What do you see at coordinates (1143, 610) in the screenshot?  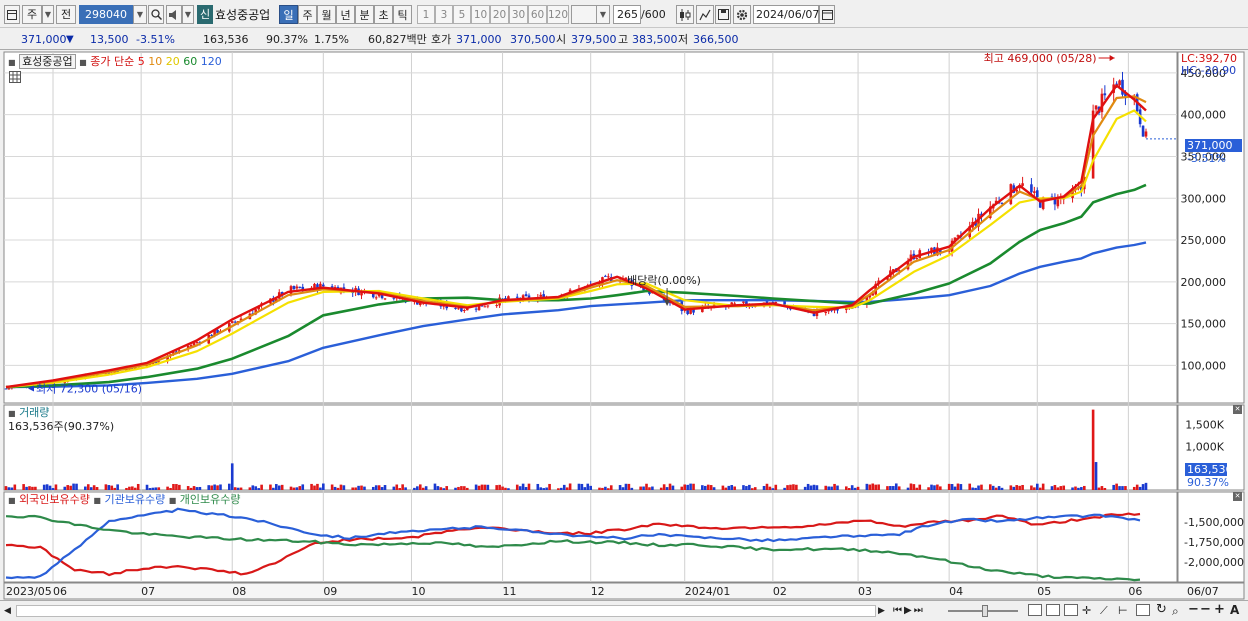 I see `copy-icon` at bounding box center [1143, 610].